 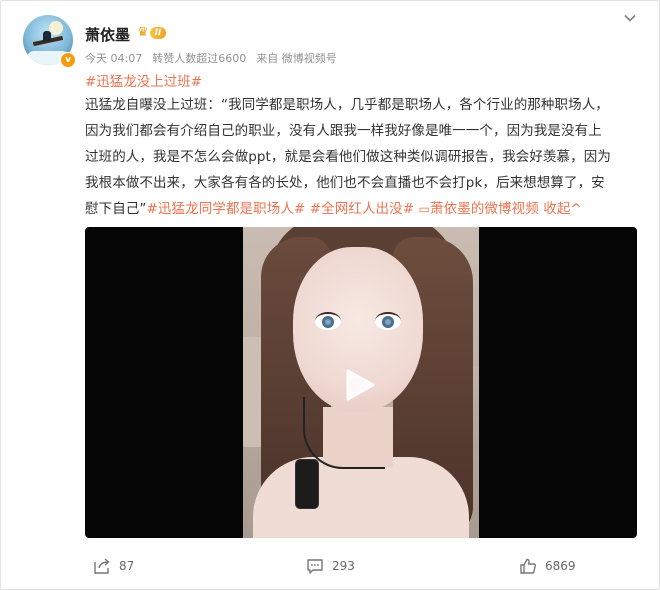 What do you see at coordinates (68, 60) in the screenshot?
I see `verified-icon: v` at bounding box center [68, 60].